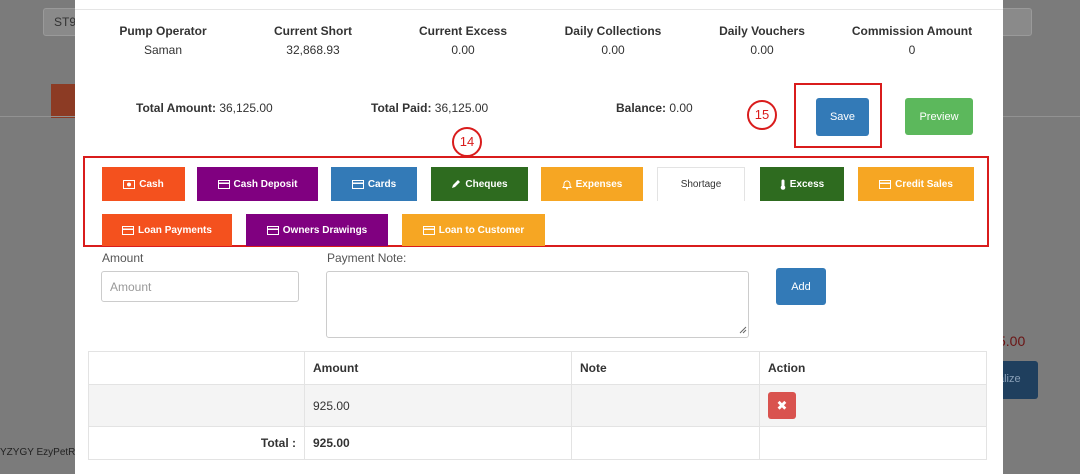  Describe the element at coordinates (1018, 380) in the screenshot. I see `background-finalize-button: alize` at that location.